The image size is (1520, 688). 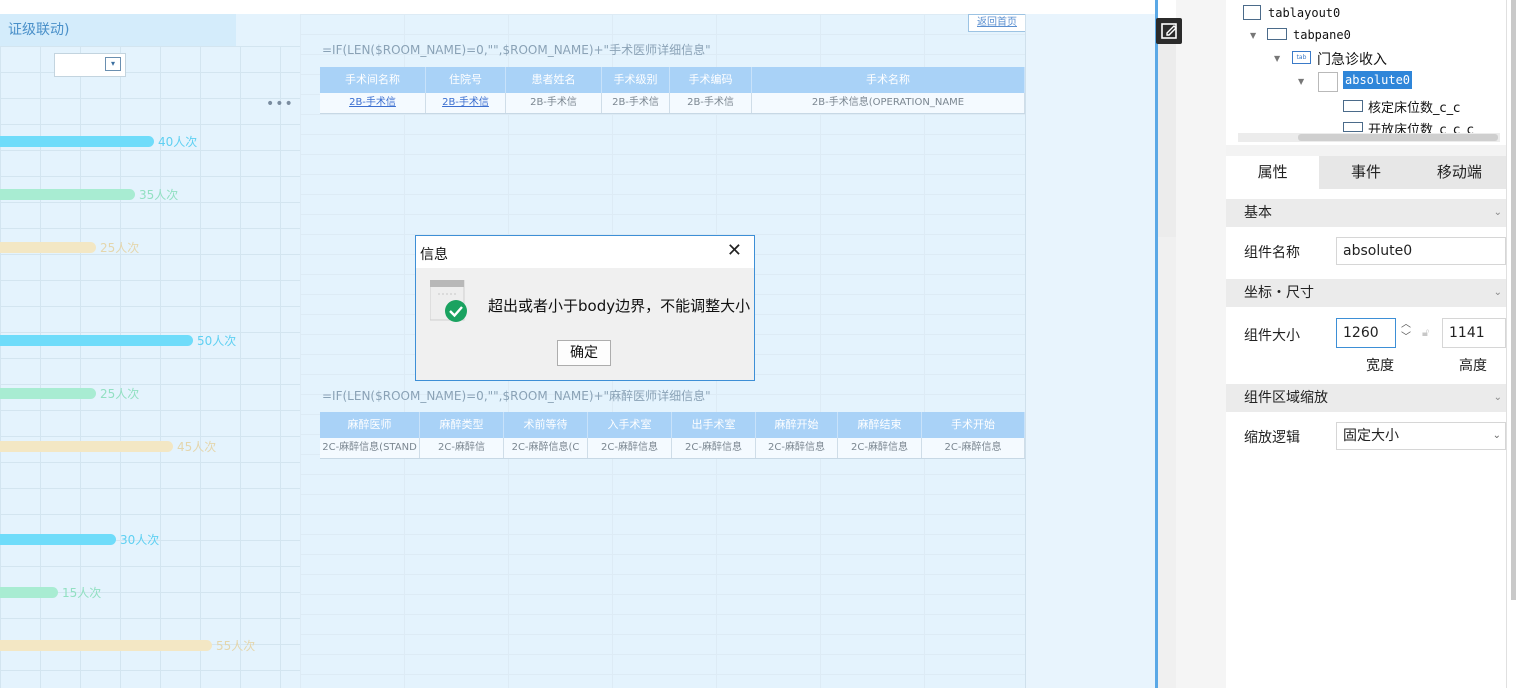 I want to click on panel-gutter, so click(x=1201, y=344).